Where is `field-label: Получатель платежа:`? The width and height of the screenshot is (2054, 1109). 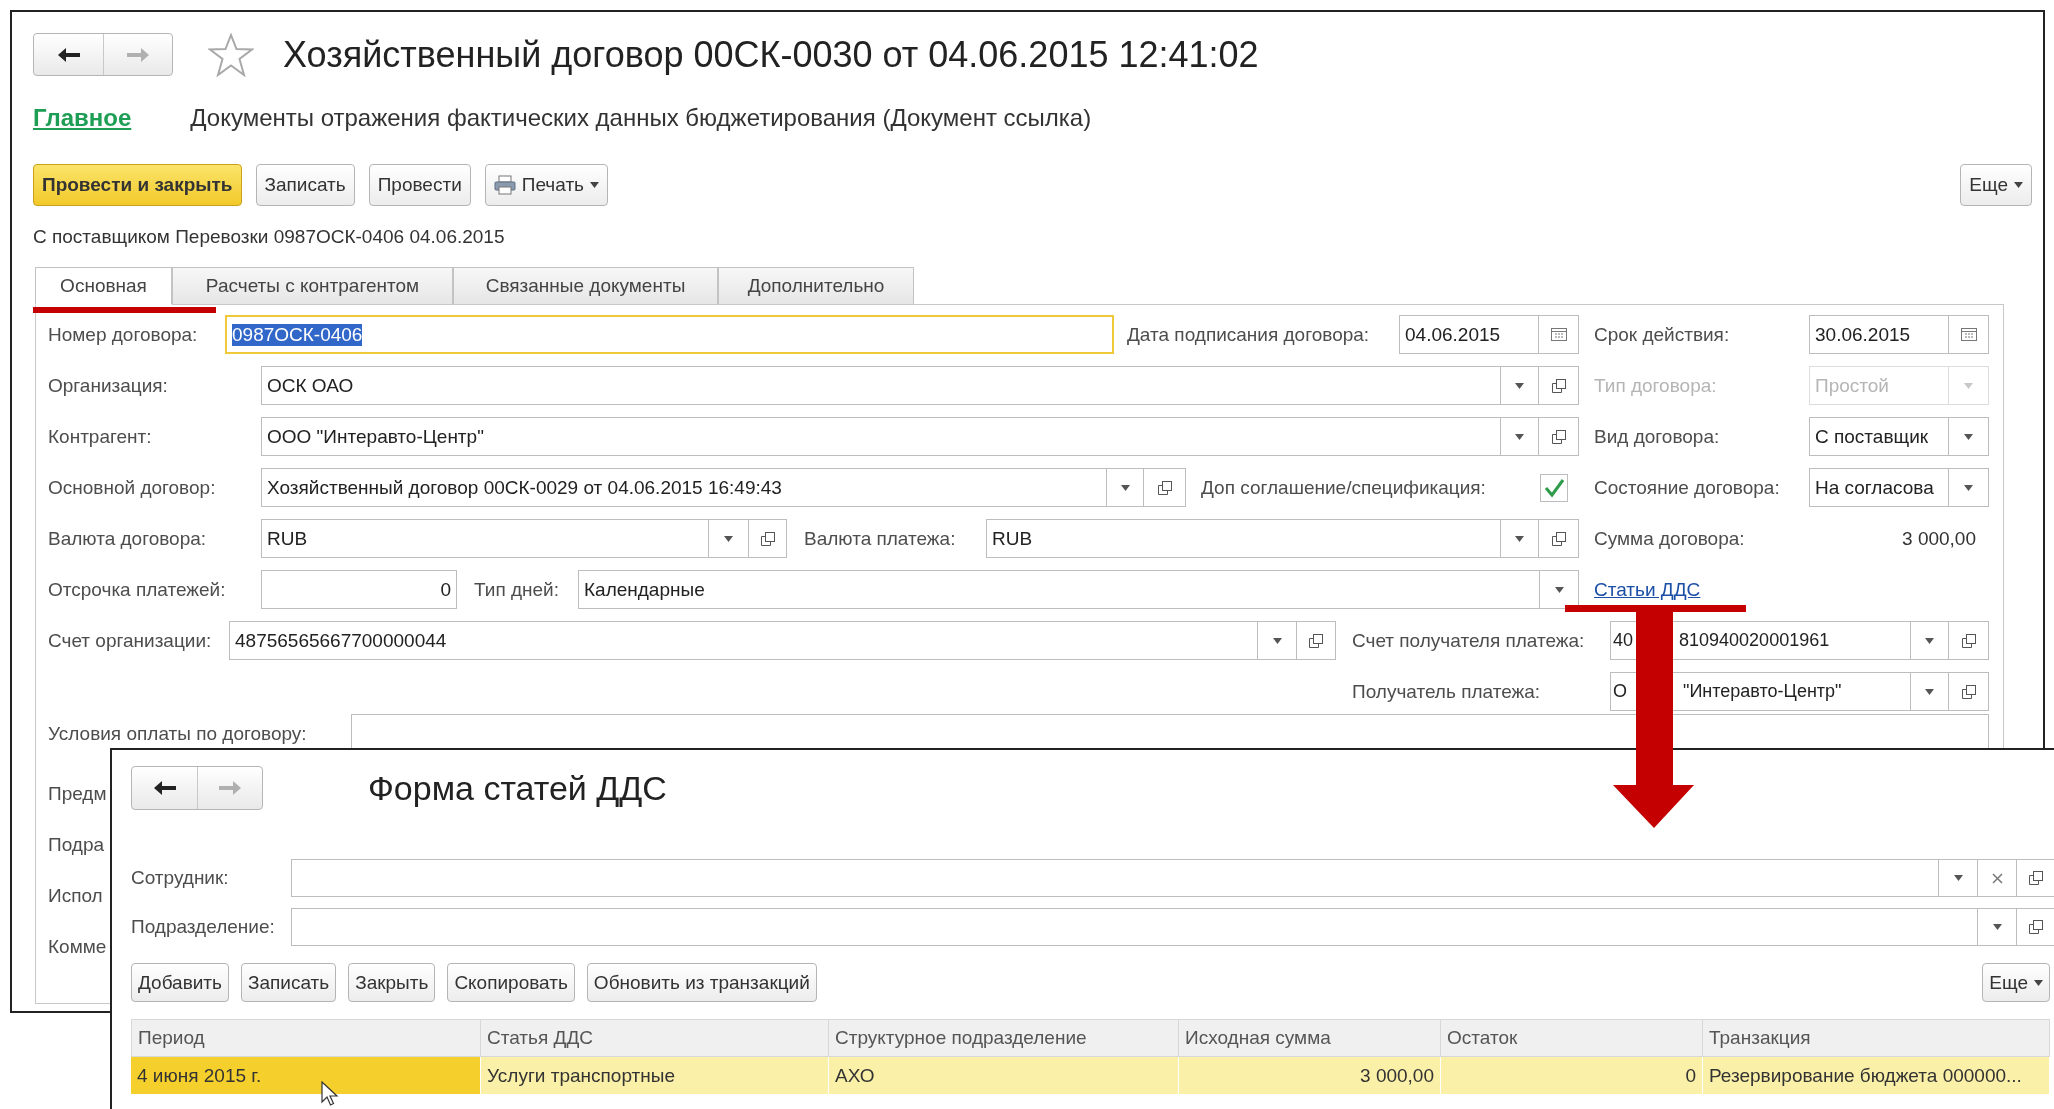 field-label: Получатель платежа: is located at coordinates (1447, 691).